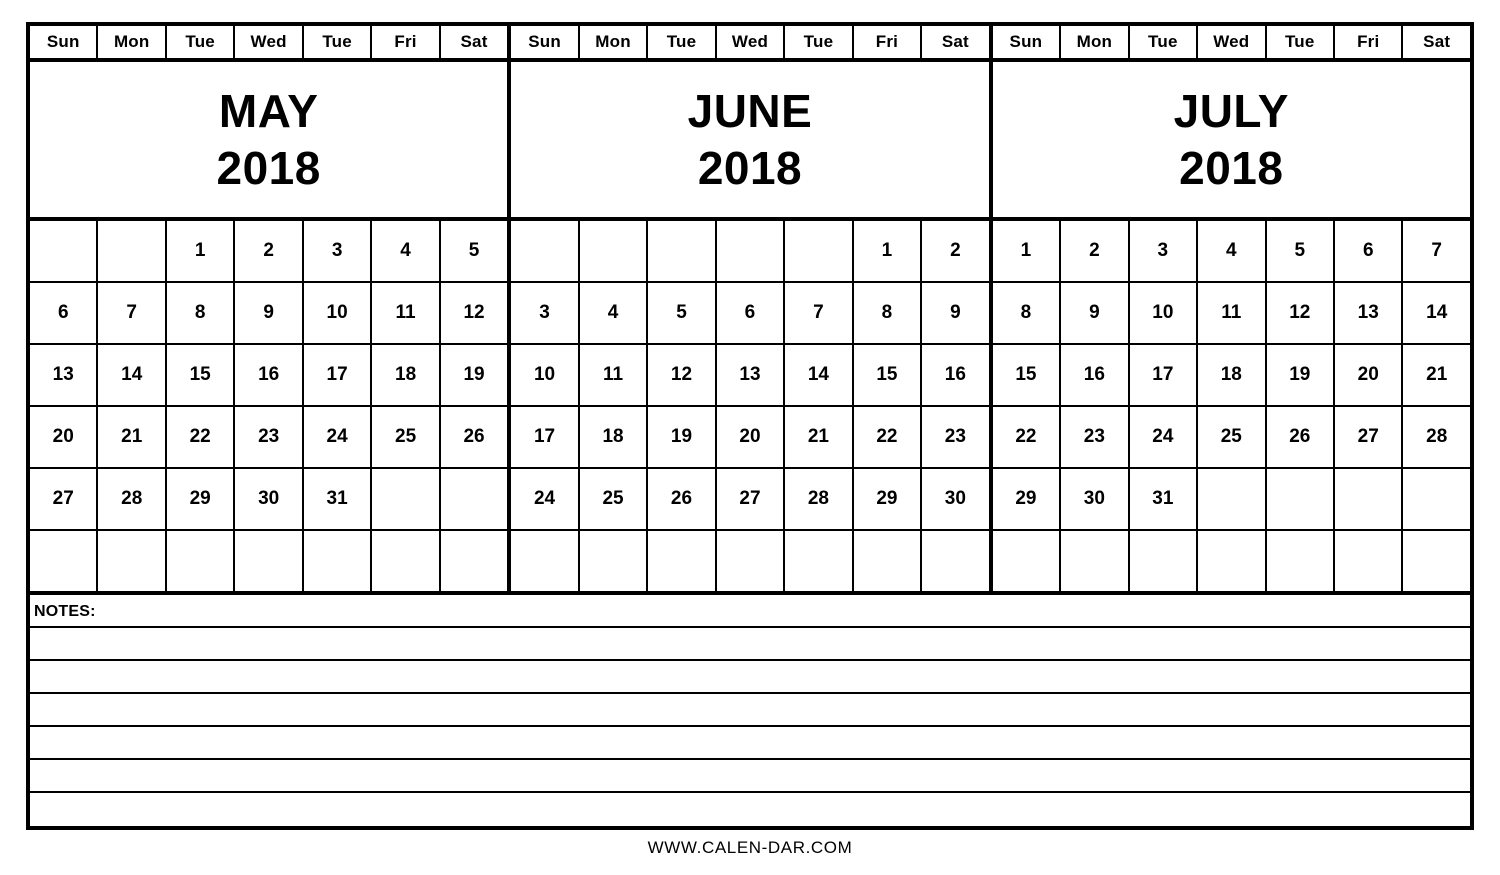  Describe the element at coordinates (1027, 375) in the screenshot. I see `day-cell: 15` at that location.